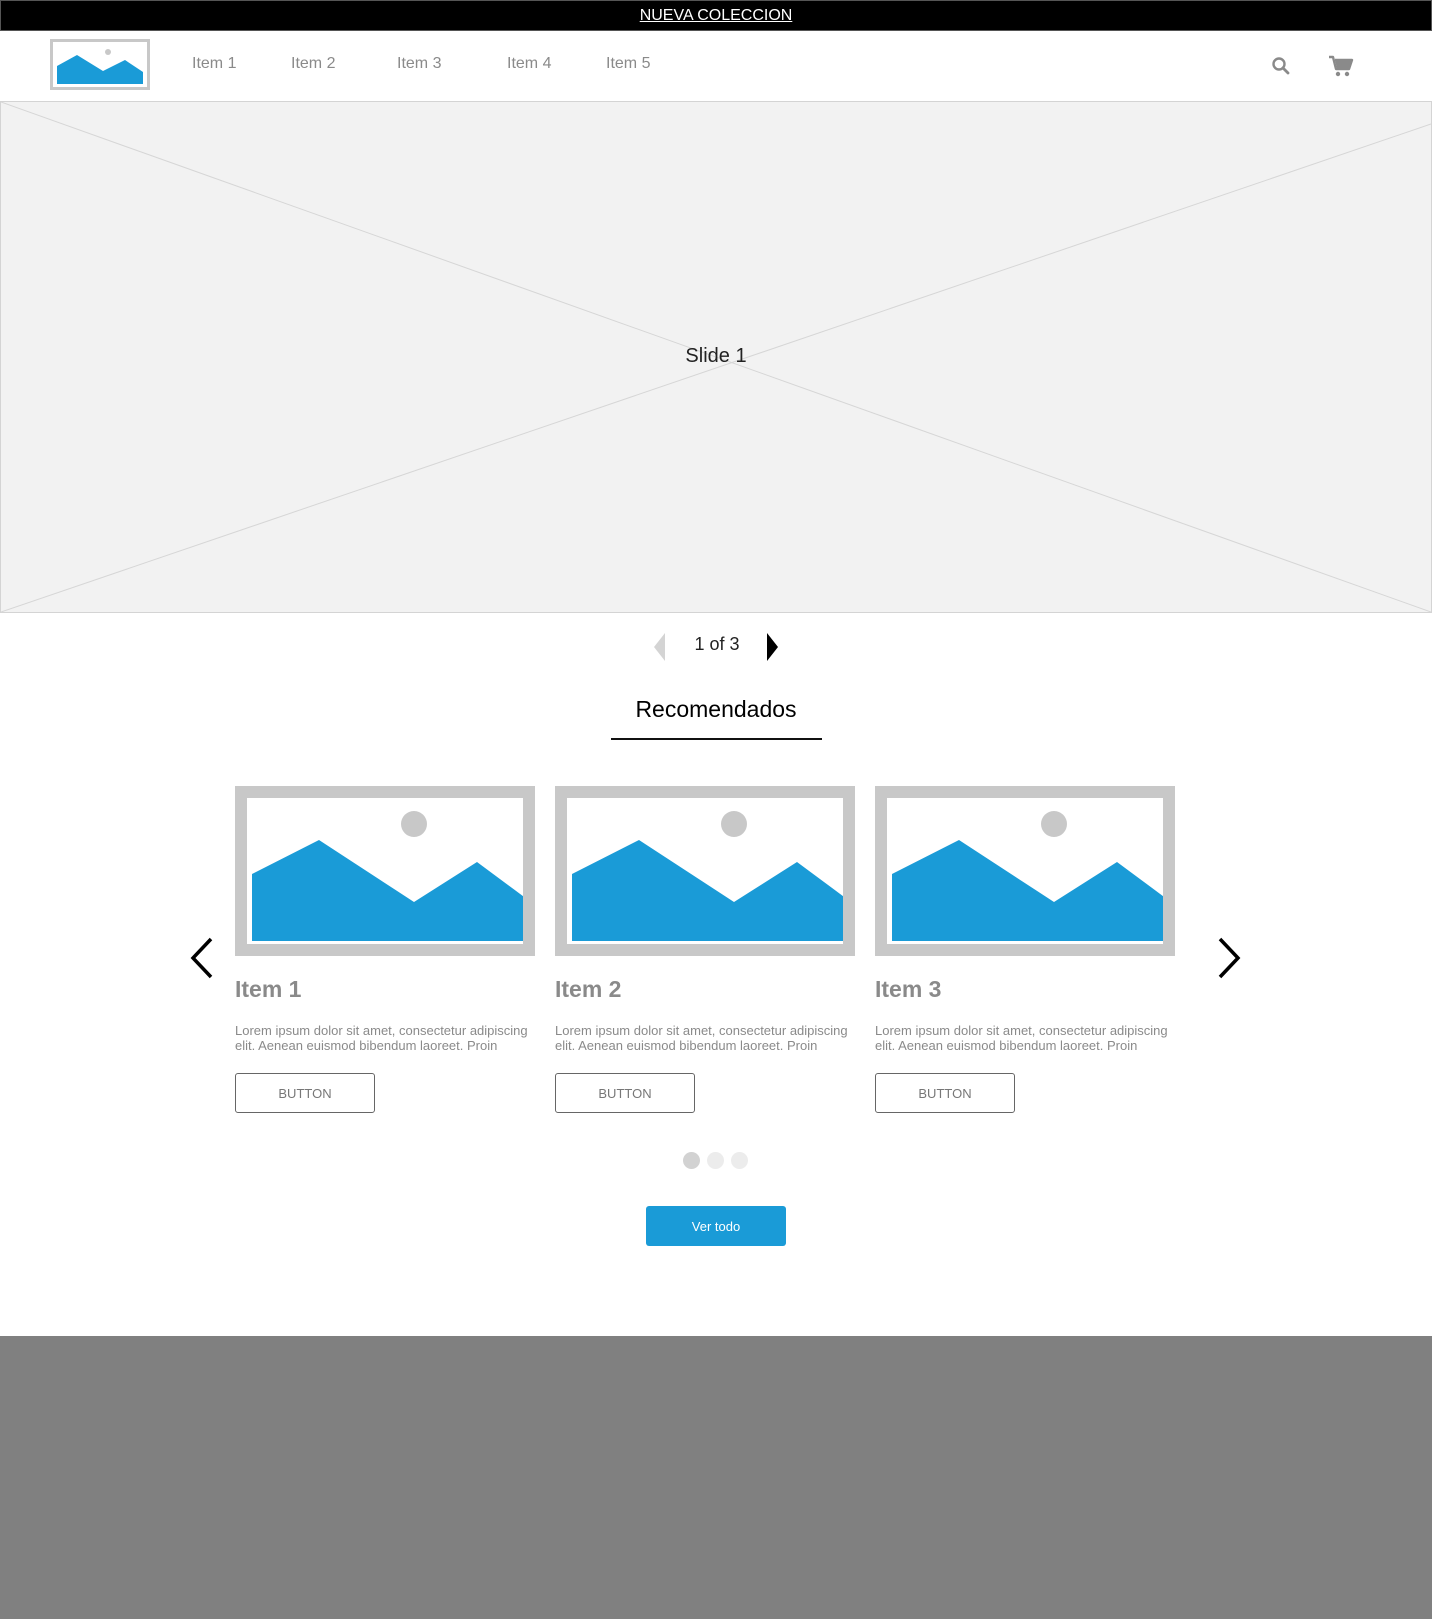 The height and width of the screenshot is (1619, 1432). What do you see at coordinates (716, 1226) in the screenshot?
I see `view-all-button: Ver todo` at bounding box center [716, 1226].